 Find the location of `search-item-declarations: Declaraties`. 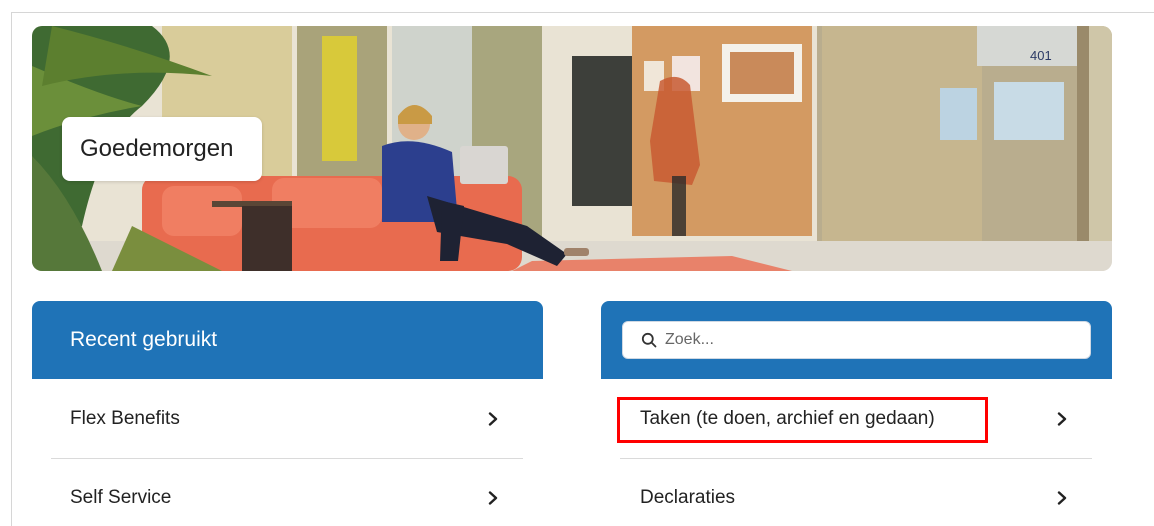

search-item-declarations: Declaraties is located at coordinates (856, 492).